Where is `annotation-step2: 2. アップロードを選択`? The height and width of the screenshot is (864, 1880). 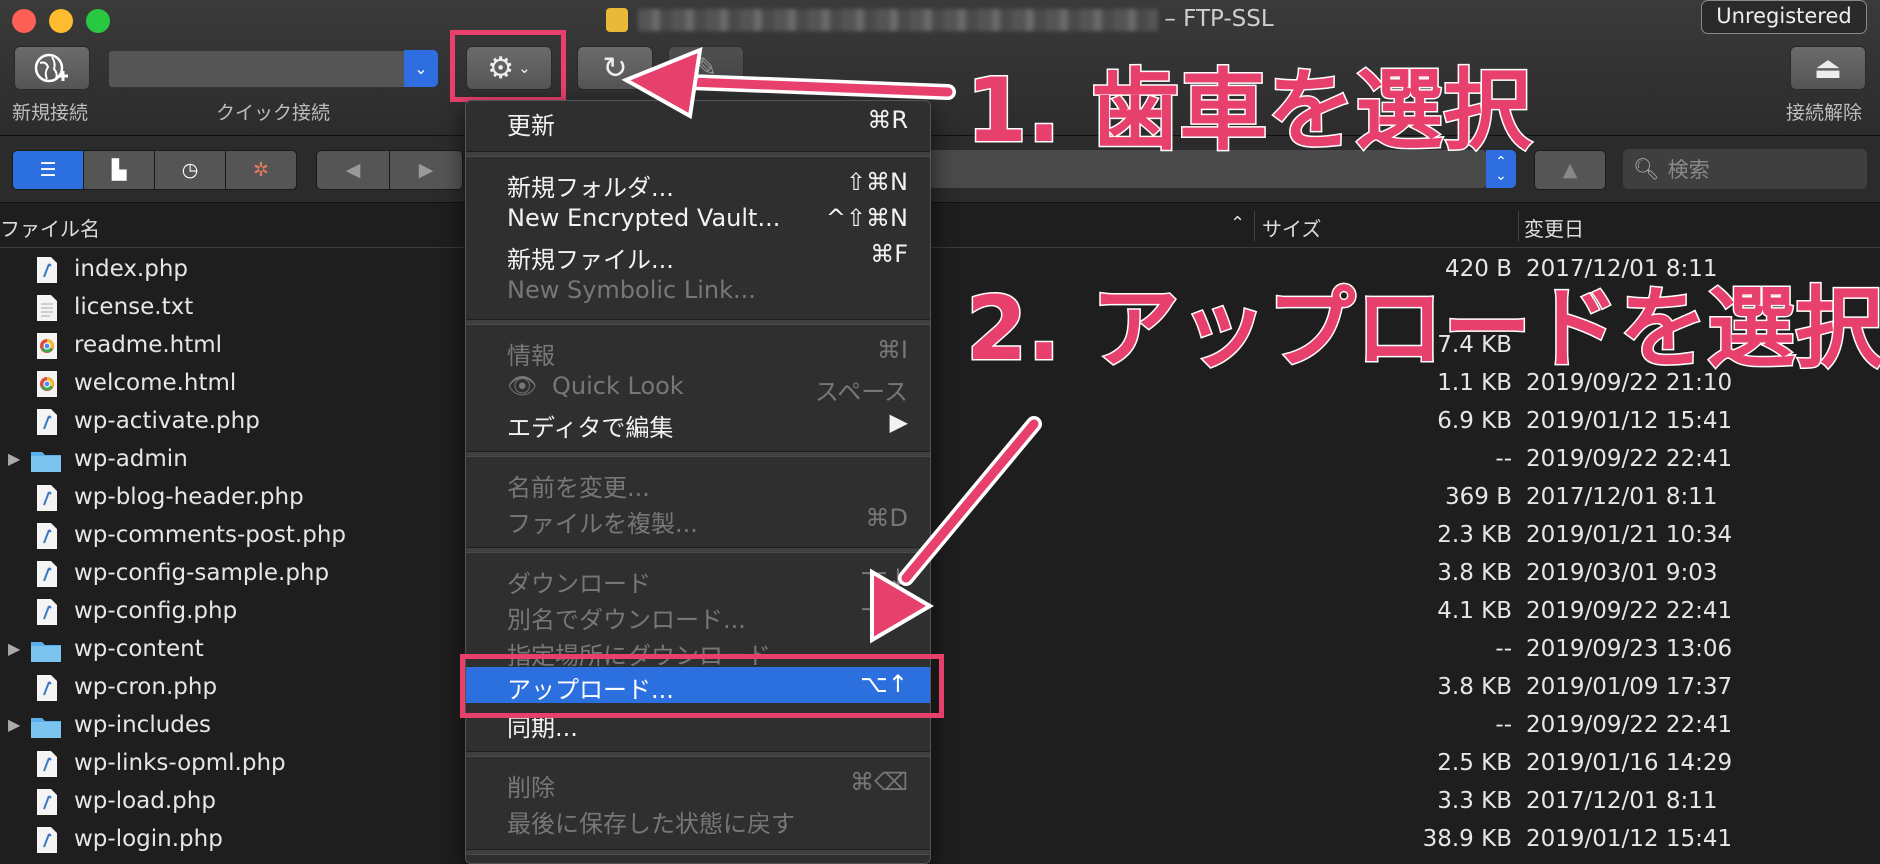
annotation-step2: 2. アップロードを選択 is located at coordinates (1422, 329).